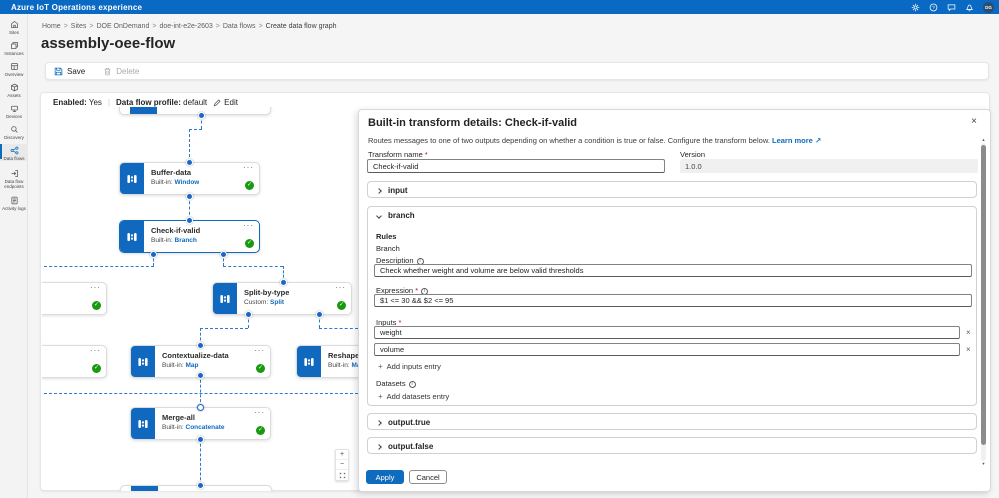 This screenshot has width=999, height=498. I want to click on flow-node-split-by-type: Split-by-type Custom: Split ··· ✓, so click(282, 298).